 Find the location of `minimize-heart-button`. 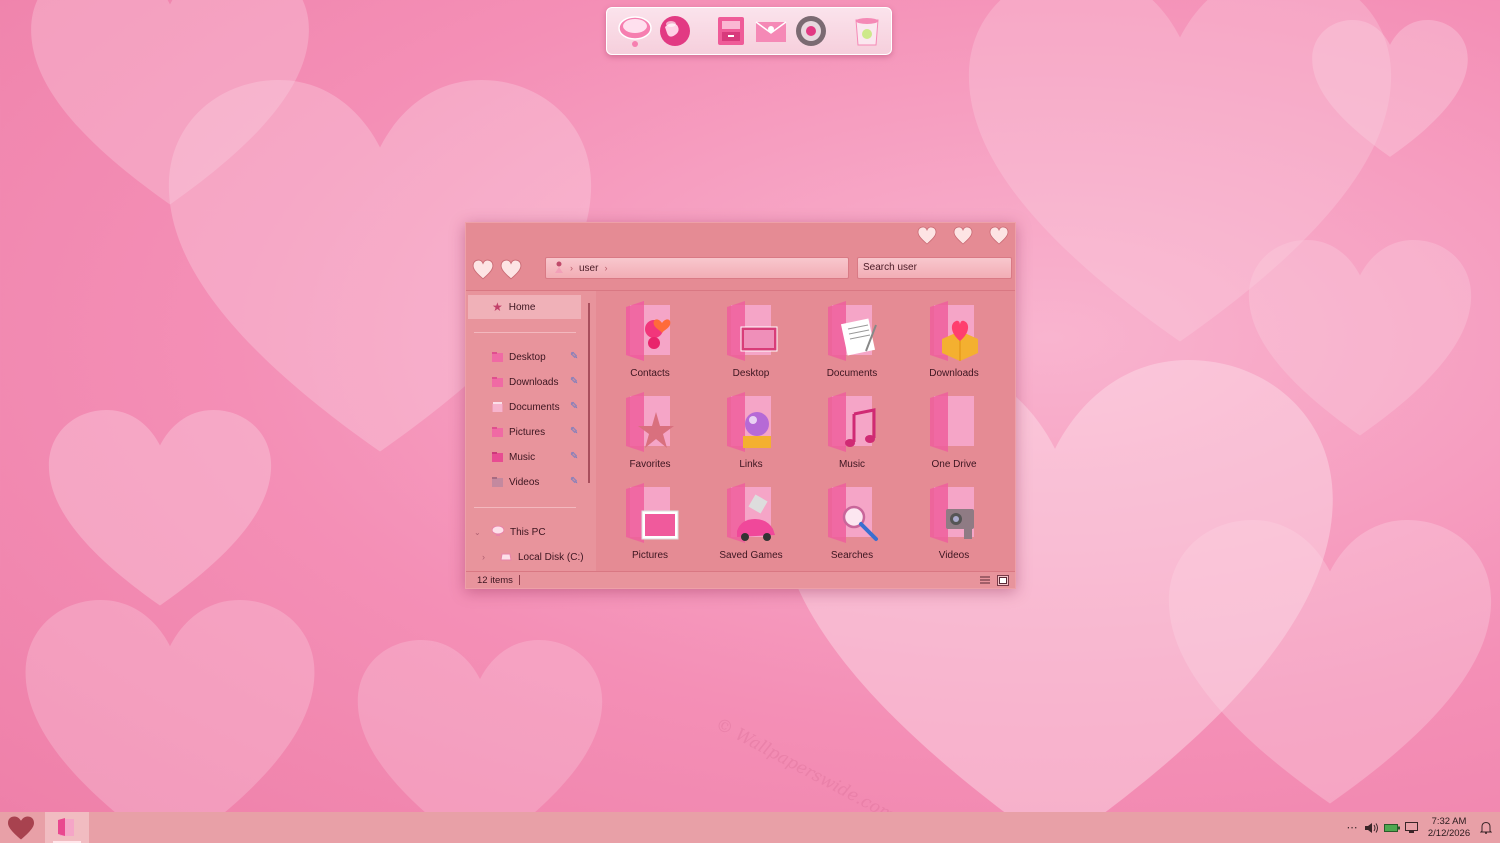

minimize-heart-button is located at coordinates (927, 236).